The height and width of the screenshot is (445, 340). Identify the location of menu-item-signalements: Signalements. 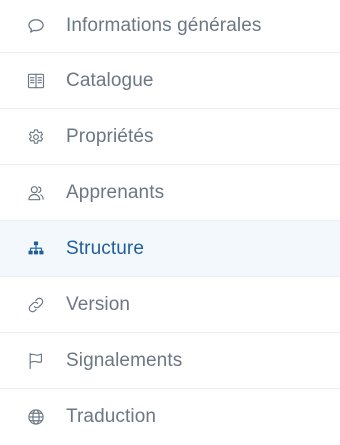
(170, 361).